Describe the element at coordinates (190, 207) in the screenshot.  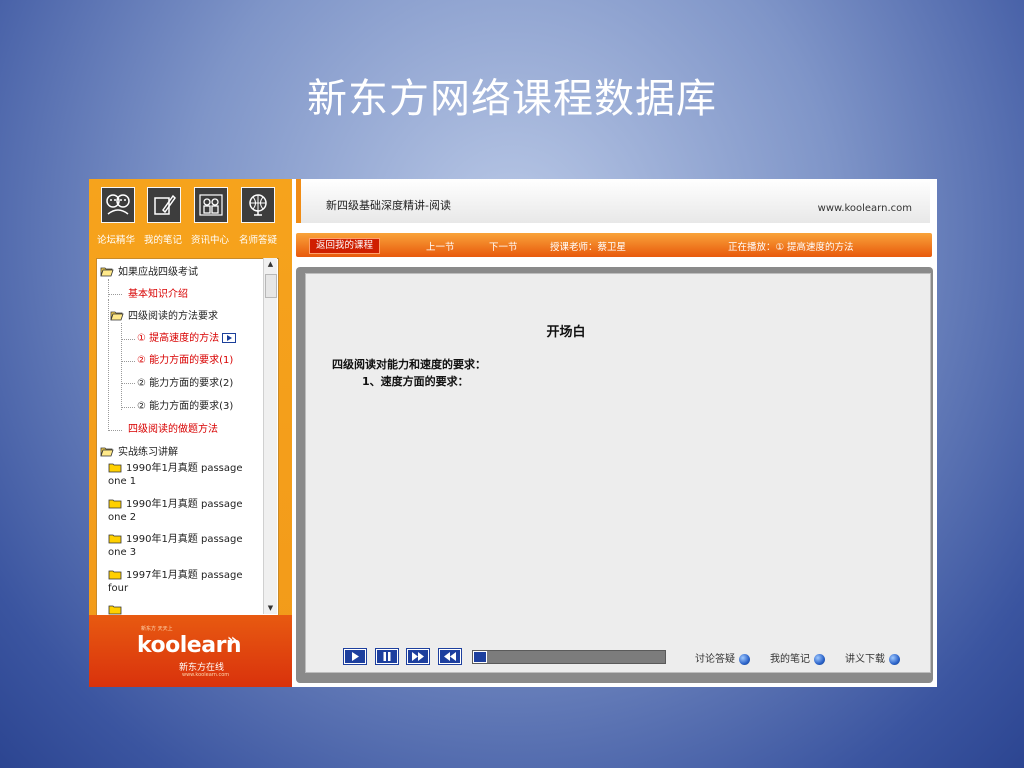
I see `nav-icon-row` at that location.